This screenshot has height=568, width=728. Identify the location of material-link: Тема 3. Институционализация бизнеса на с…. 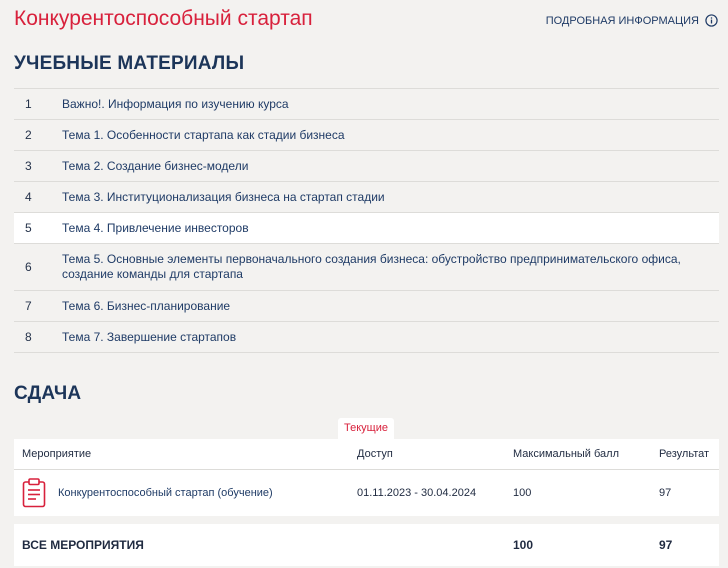
(390, 197).